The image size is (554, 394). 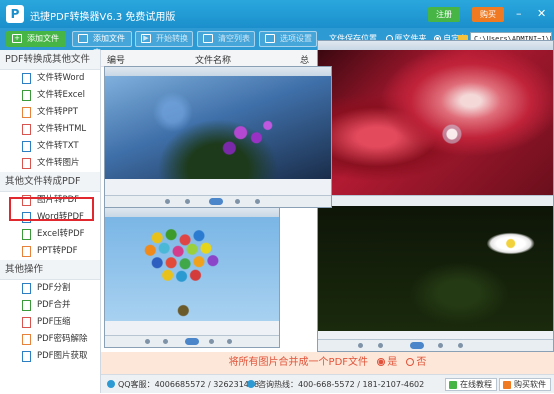 I want to click on add-file-icon: +, so click(x=17, y=38).